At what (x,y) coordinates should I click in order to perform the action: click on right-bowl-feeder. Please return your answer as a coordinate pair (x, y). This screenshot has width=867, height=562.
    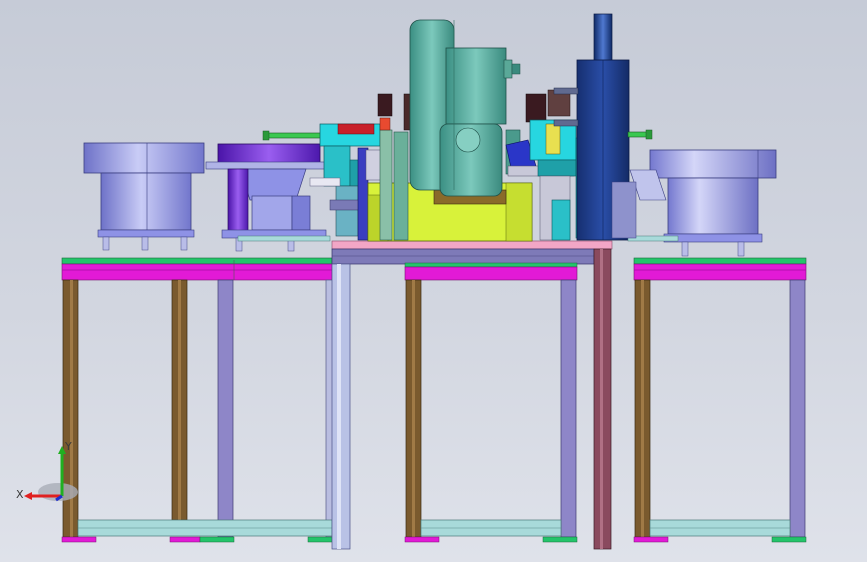
    Looking at the image, I should click on (694, 203).